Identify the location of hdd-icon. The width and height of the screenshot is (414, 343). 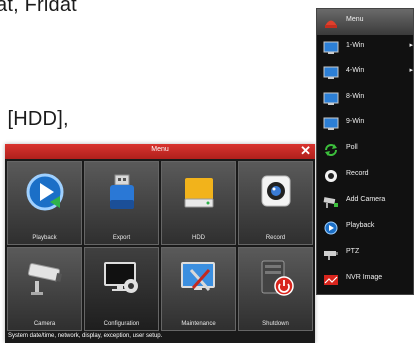
(198, 193).